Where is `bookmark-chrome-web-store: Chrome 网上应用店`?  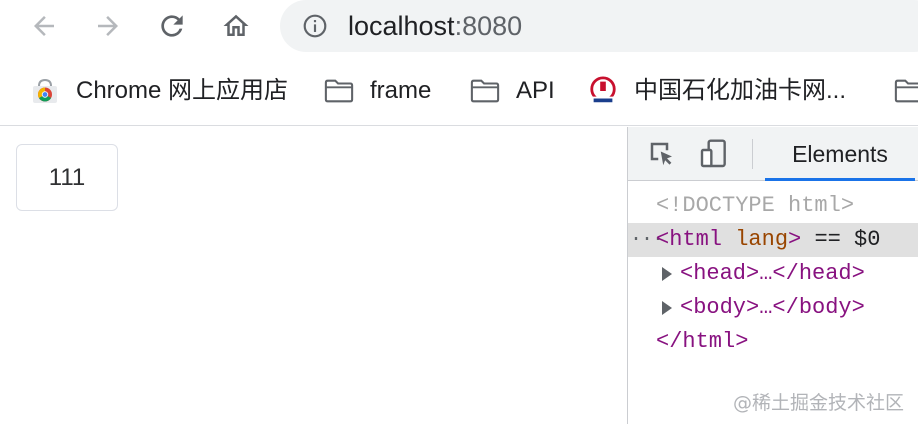
bookmark-chrome-web-store: Chrome 网上应用店 is located at coordinates (159, 91).